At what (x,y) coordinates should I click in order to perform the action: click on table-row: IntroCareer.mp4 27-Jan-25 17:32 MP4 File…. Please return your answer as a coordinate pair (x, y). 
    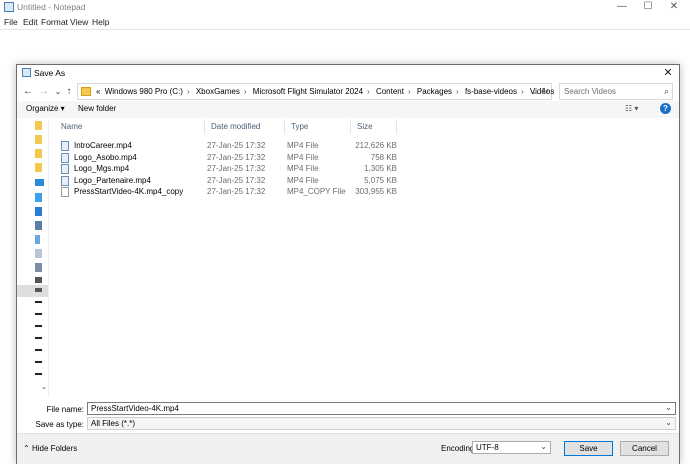
    Looking at the image, I should click on (241, 146).